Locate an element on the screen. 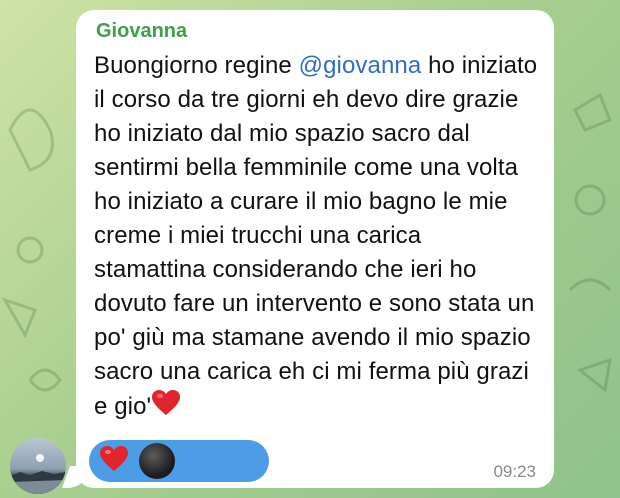 This screenshot has height=498, width=620. sender-name: Giovanna is located at coordinates (317, 31).